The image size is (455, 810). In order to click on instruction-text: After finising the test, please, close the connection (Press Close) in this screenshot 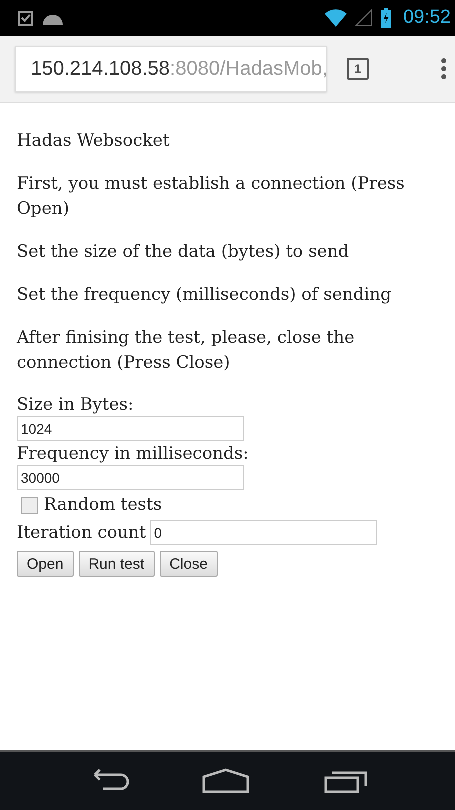, I will do `click(186, 351)`.